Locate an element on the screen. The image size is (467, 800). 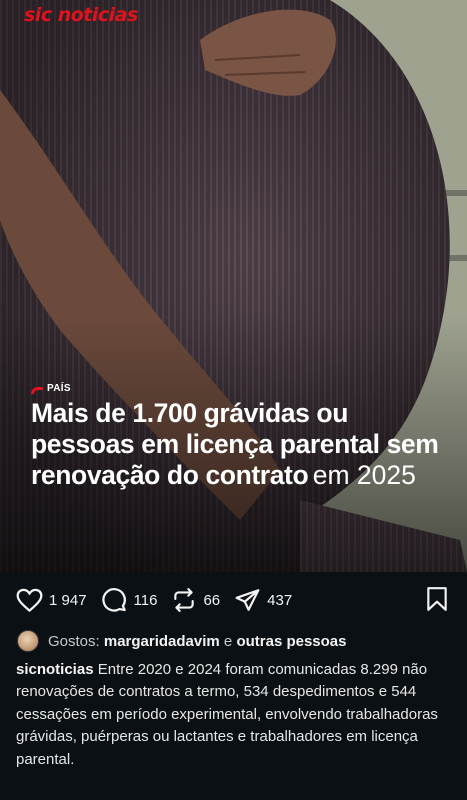
bookmark-icon is located at coordinates (437, 599).